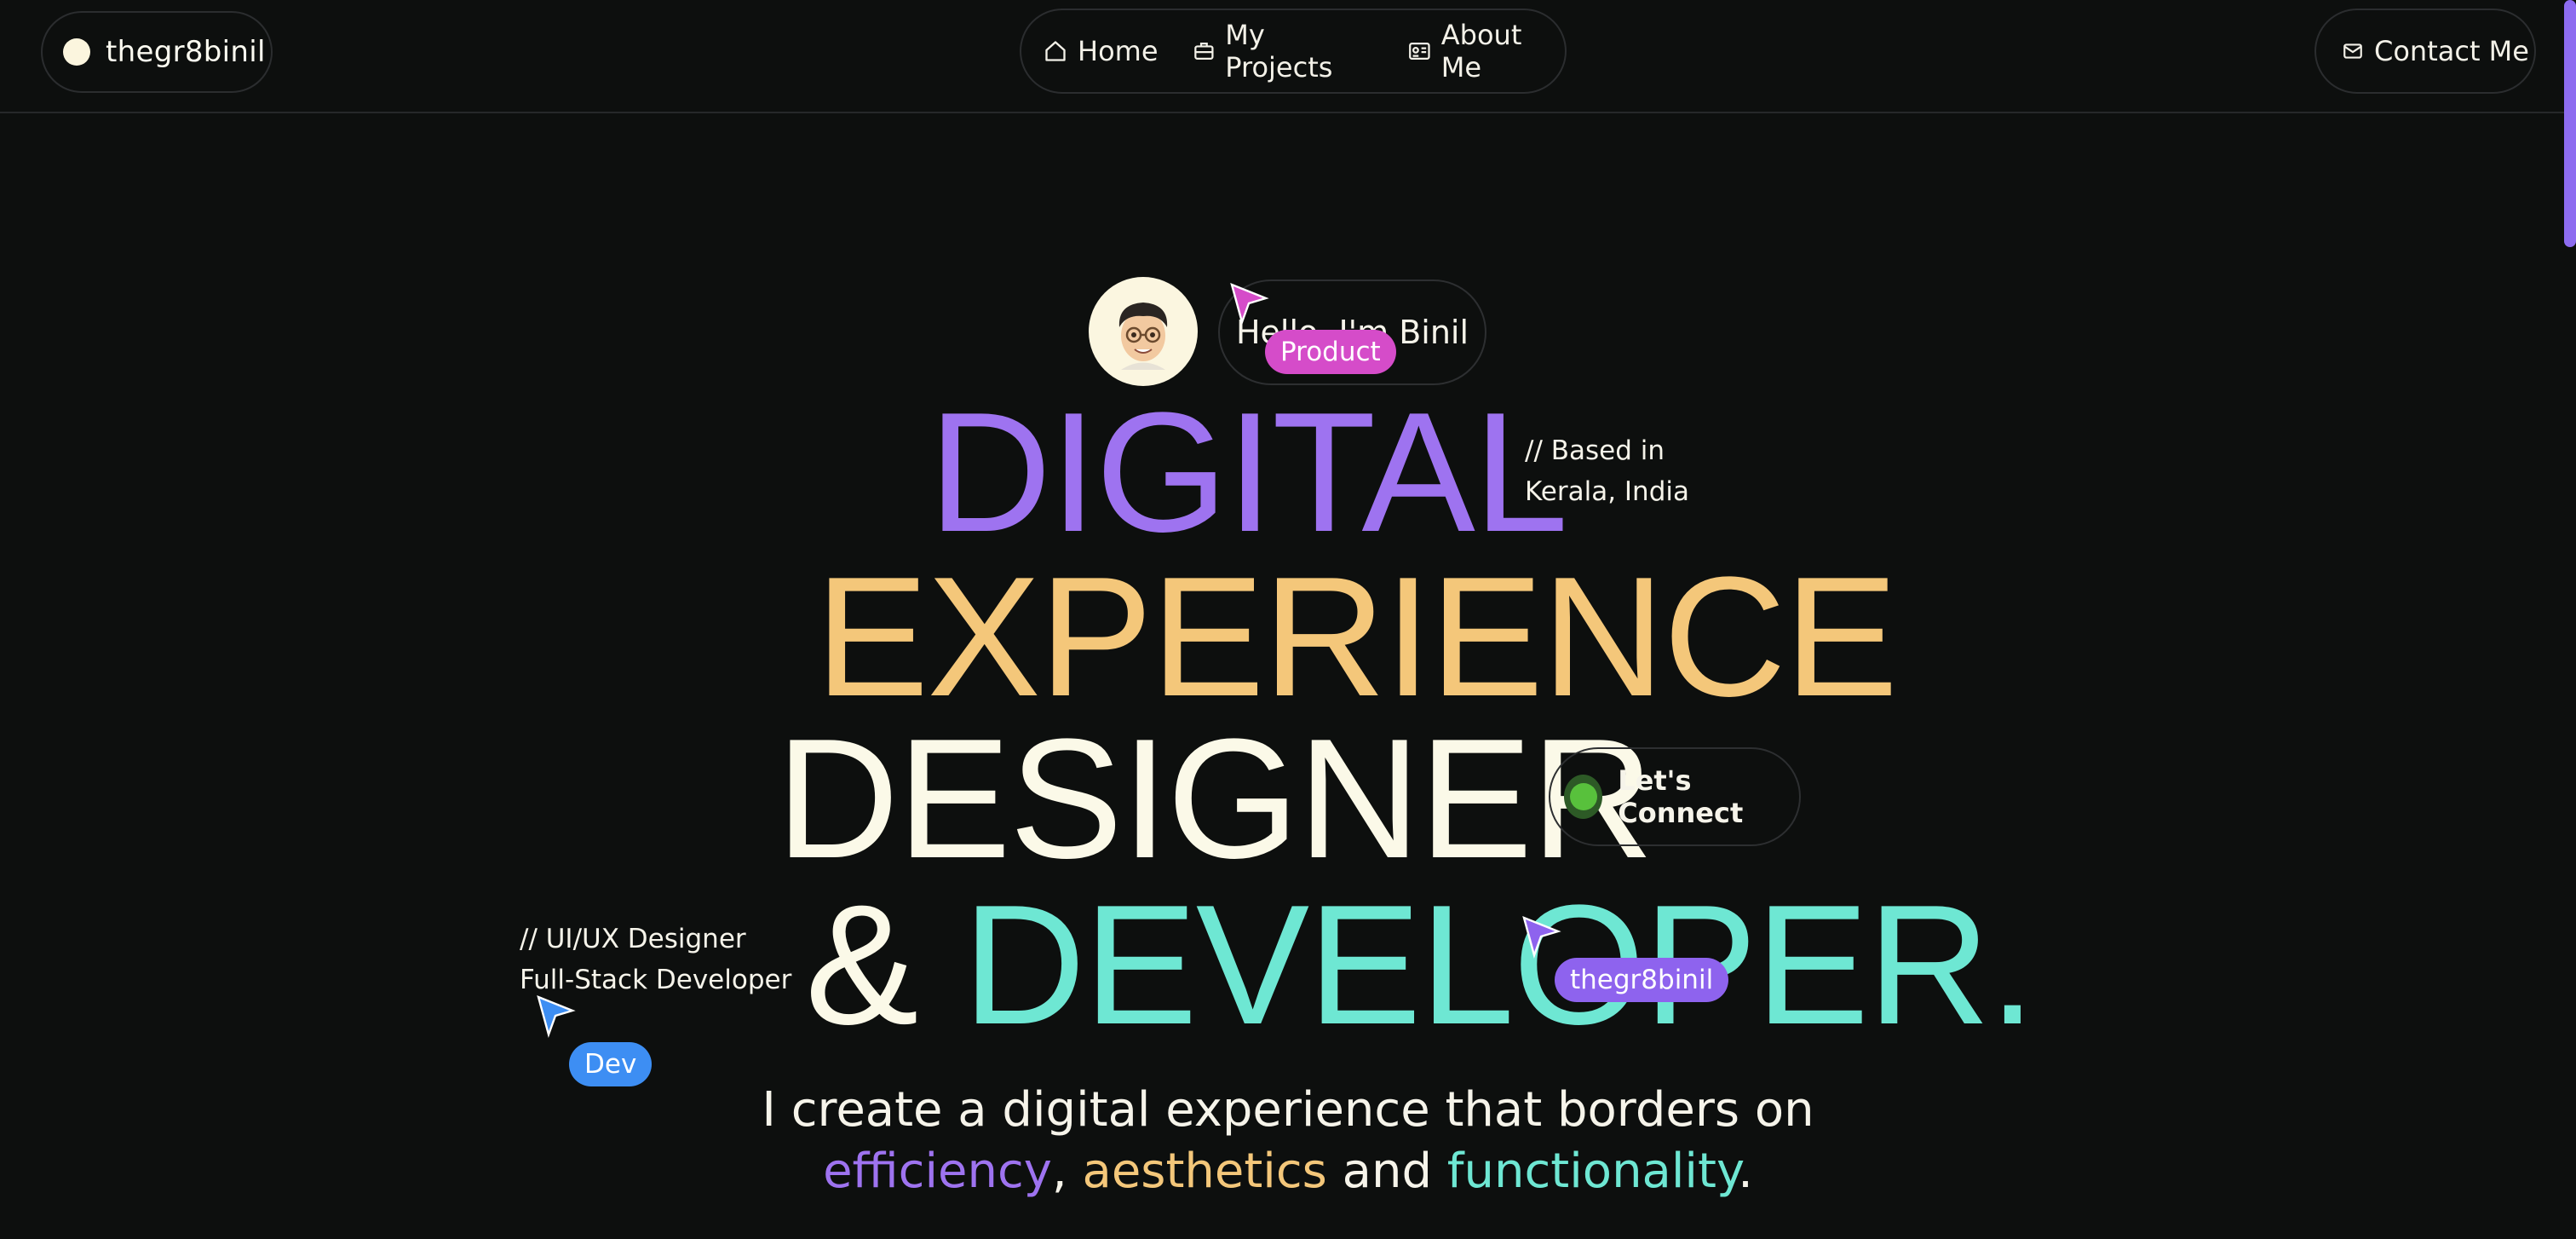  What do you see at coordinates (77, 52) in the screenshot?
I see `brand-dot-icon` at bounding box center [77, 52].